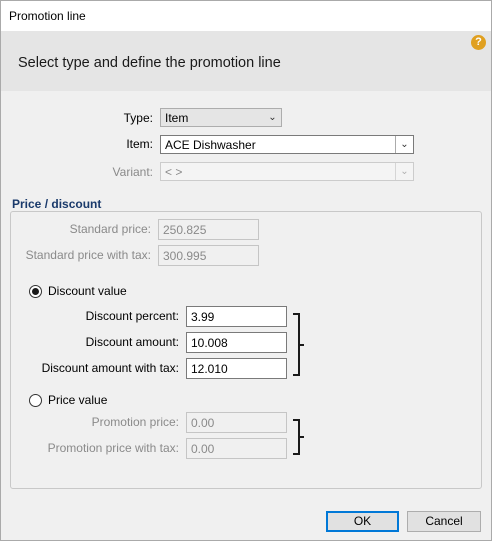  I want to click on variant-value: < >, so click(174, 172).